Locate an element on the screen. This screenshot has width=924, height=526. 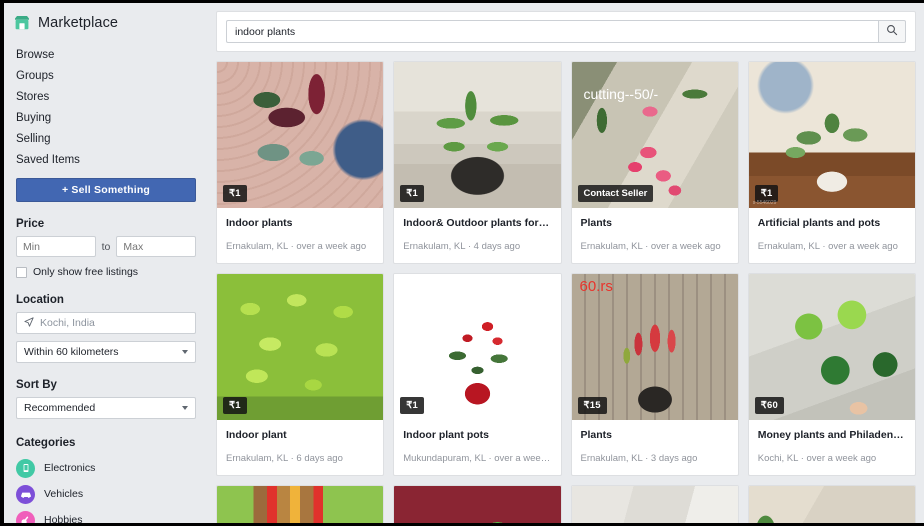
sidebar-item-saved-items: Saved Items is located at coordinates (111, 159).